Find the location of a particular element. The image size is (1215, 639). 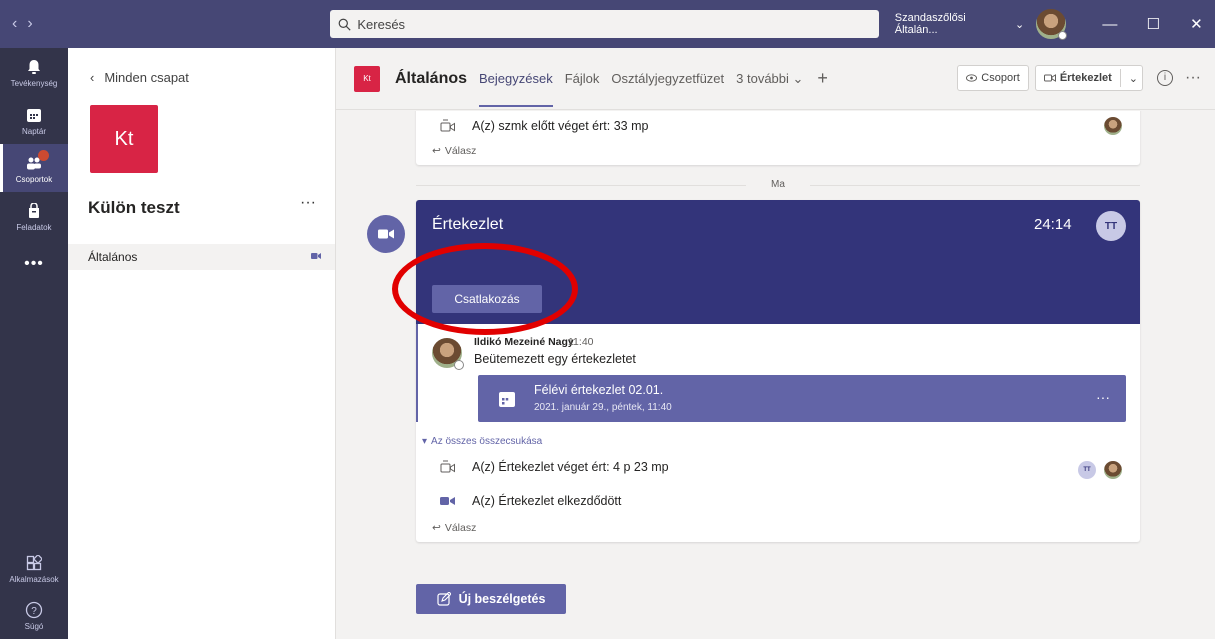

help-icon: ? is located at coordinates (34, 610).